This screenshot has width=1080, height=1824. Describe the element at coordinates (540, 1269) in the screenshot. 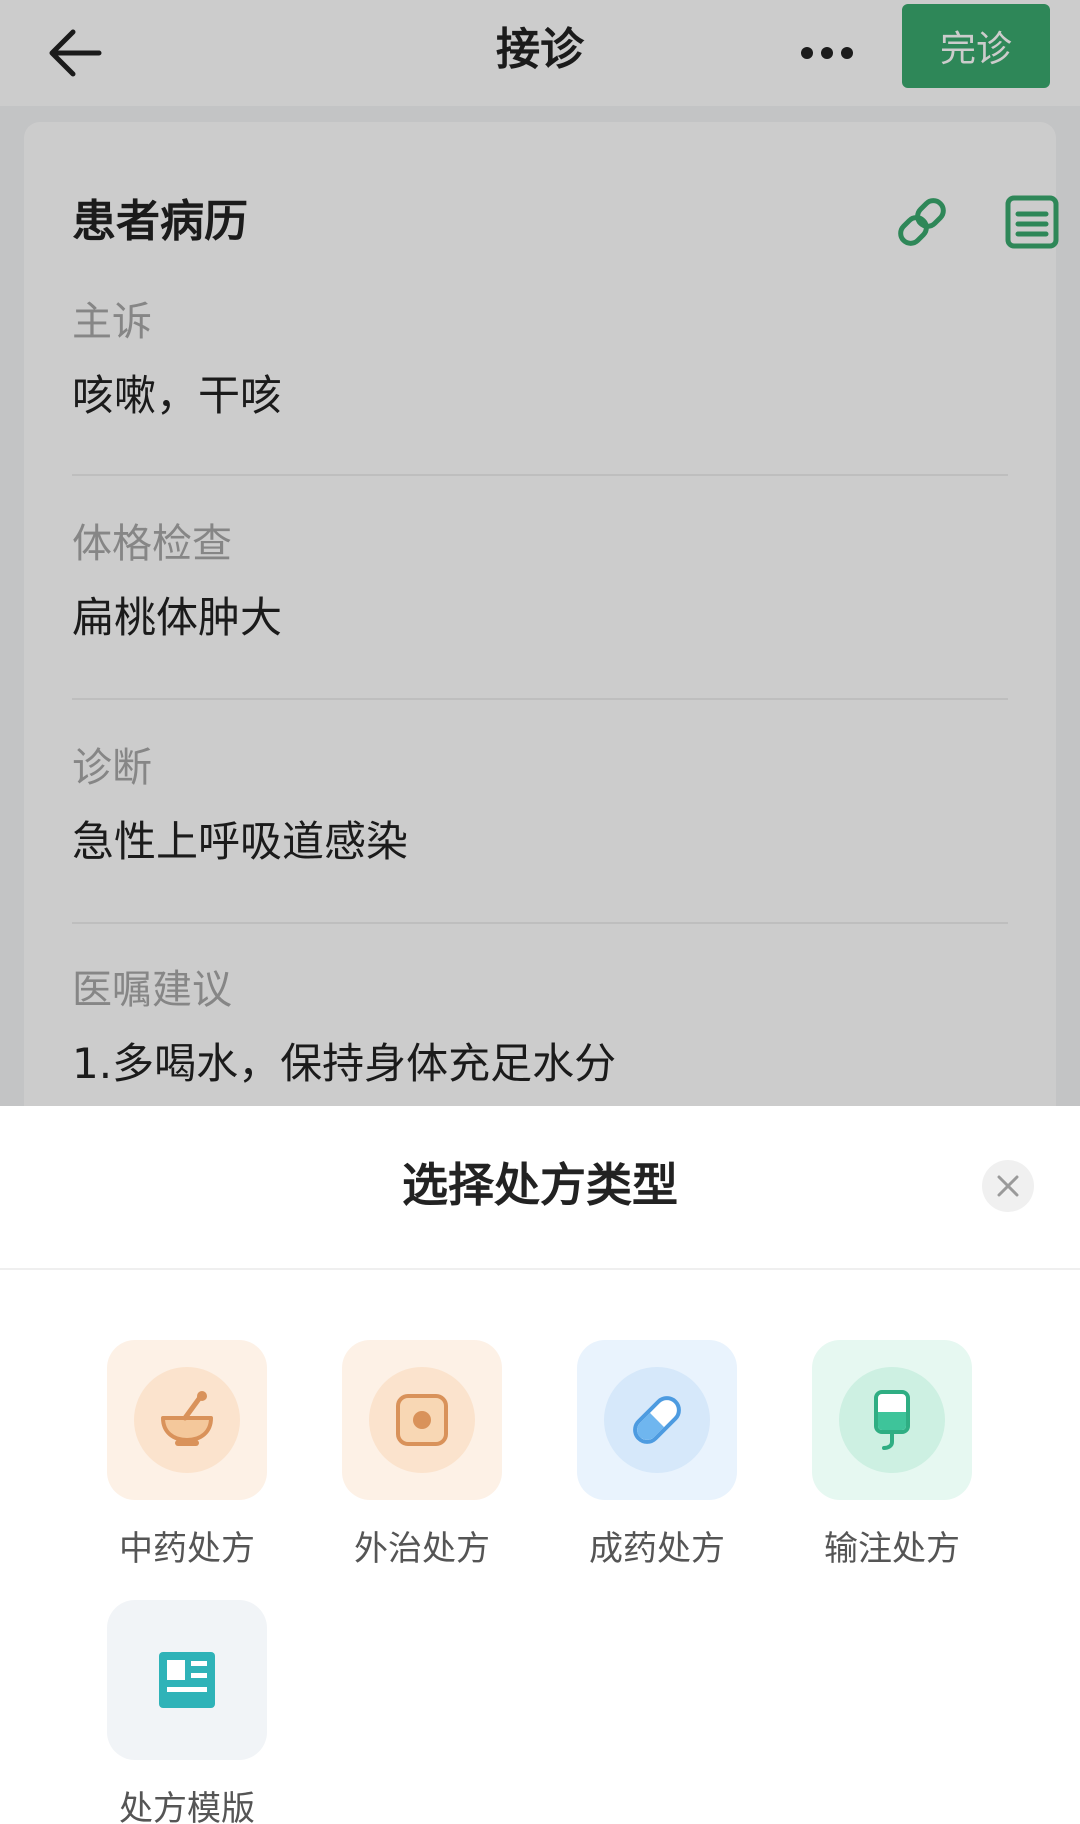

I see `sheet-divider` at that location.